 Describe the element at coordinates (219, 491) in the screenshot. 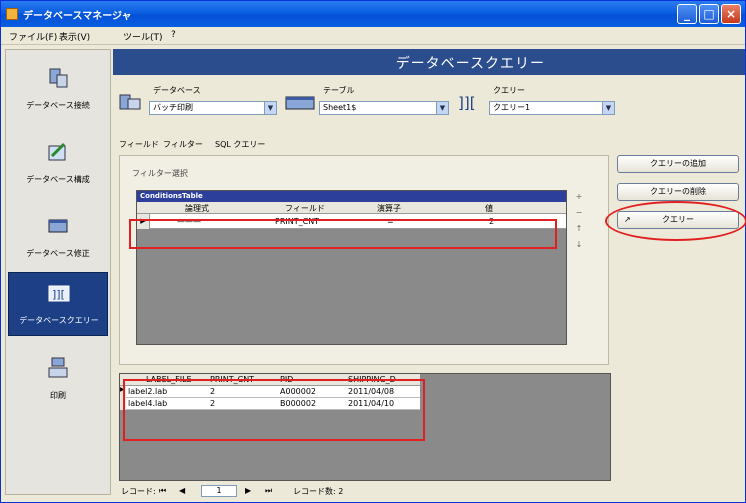

I see `record-page-input: 1` at that location.